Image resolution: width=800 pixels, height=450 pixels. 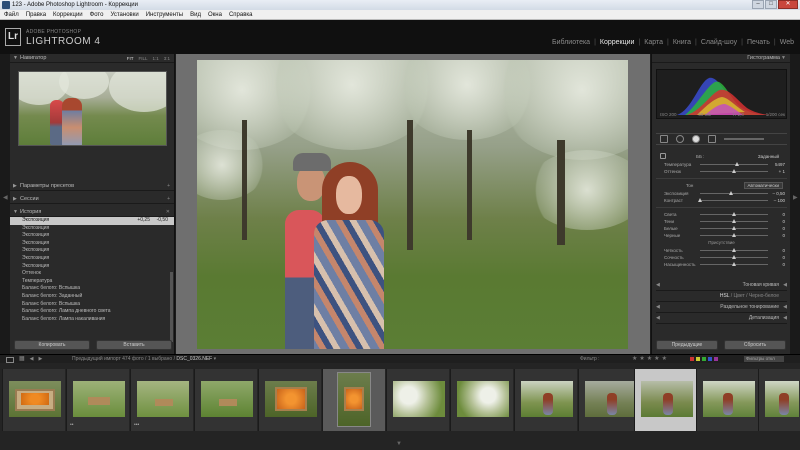 I want to click on eyedropper-icon, so click(x=663, y=156).